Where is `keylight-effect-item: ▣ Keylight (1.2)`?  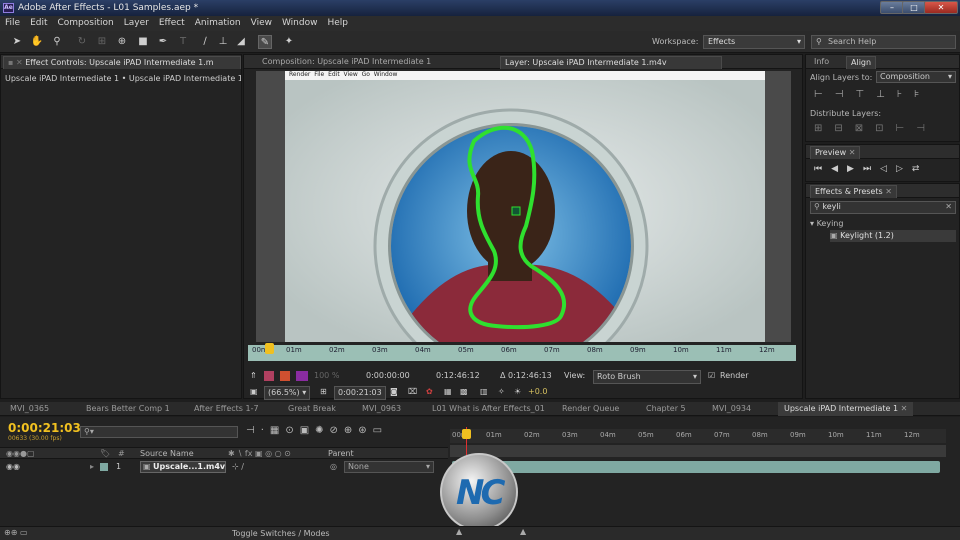
keylight-effect-item: ▣ Keylight (1.2) is located at coordinates (893, 236).